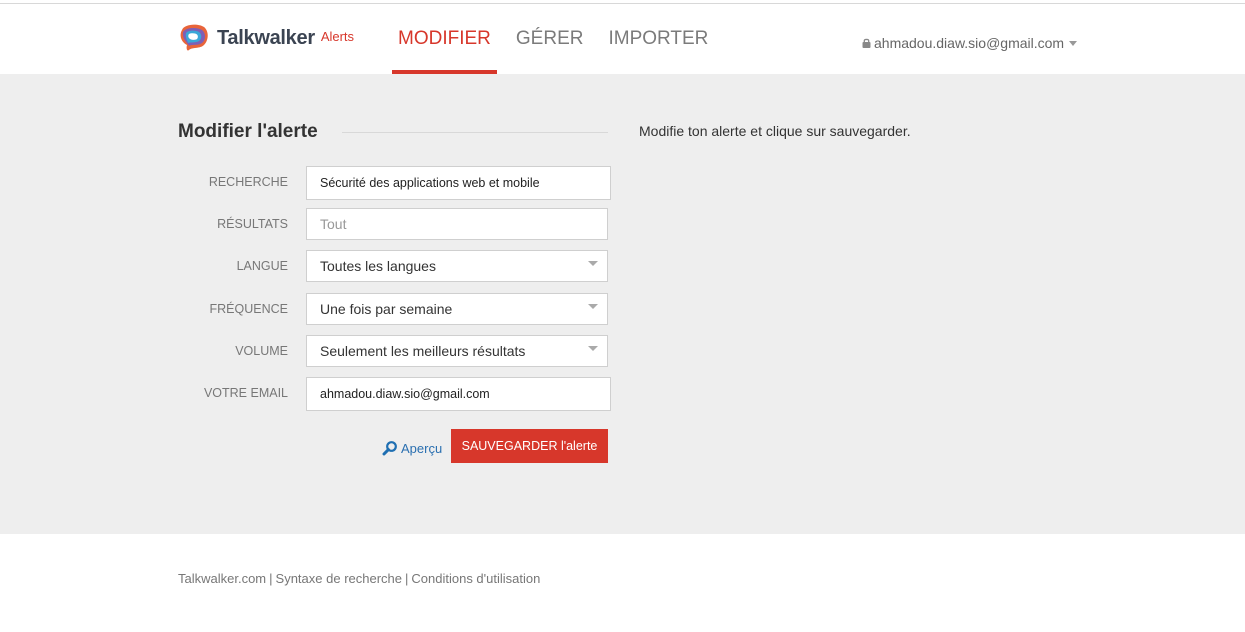 The width and height of the screenshot is (1245, 632). What do you see at coordinates (389, 448) in the screenshot?
I see `search-icon` at bounding box center [389, 448].